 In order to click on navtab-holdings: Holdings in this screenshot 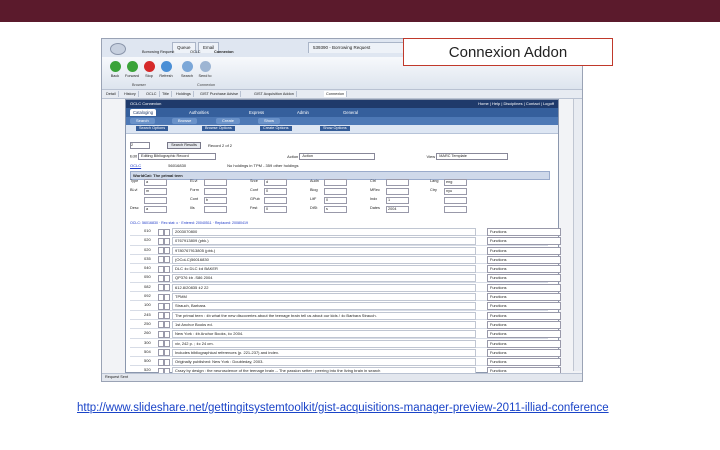, I will do `click(184, 94)`.